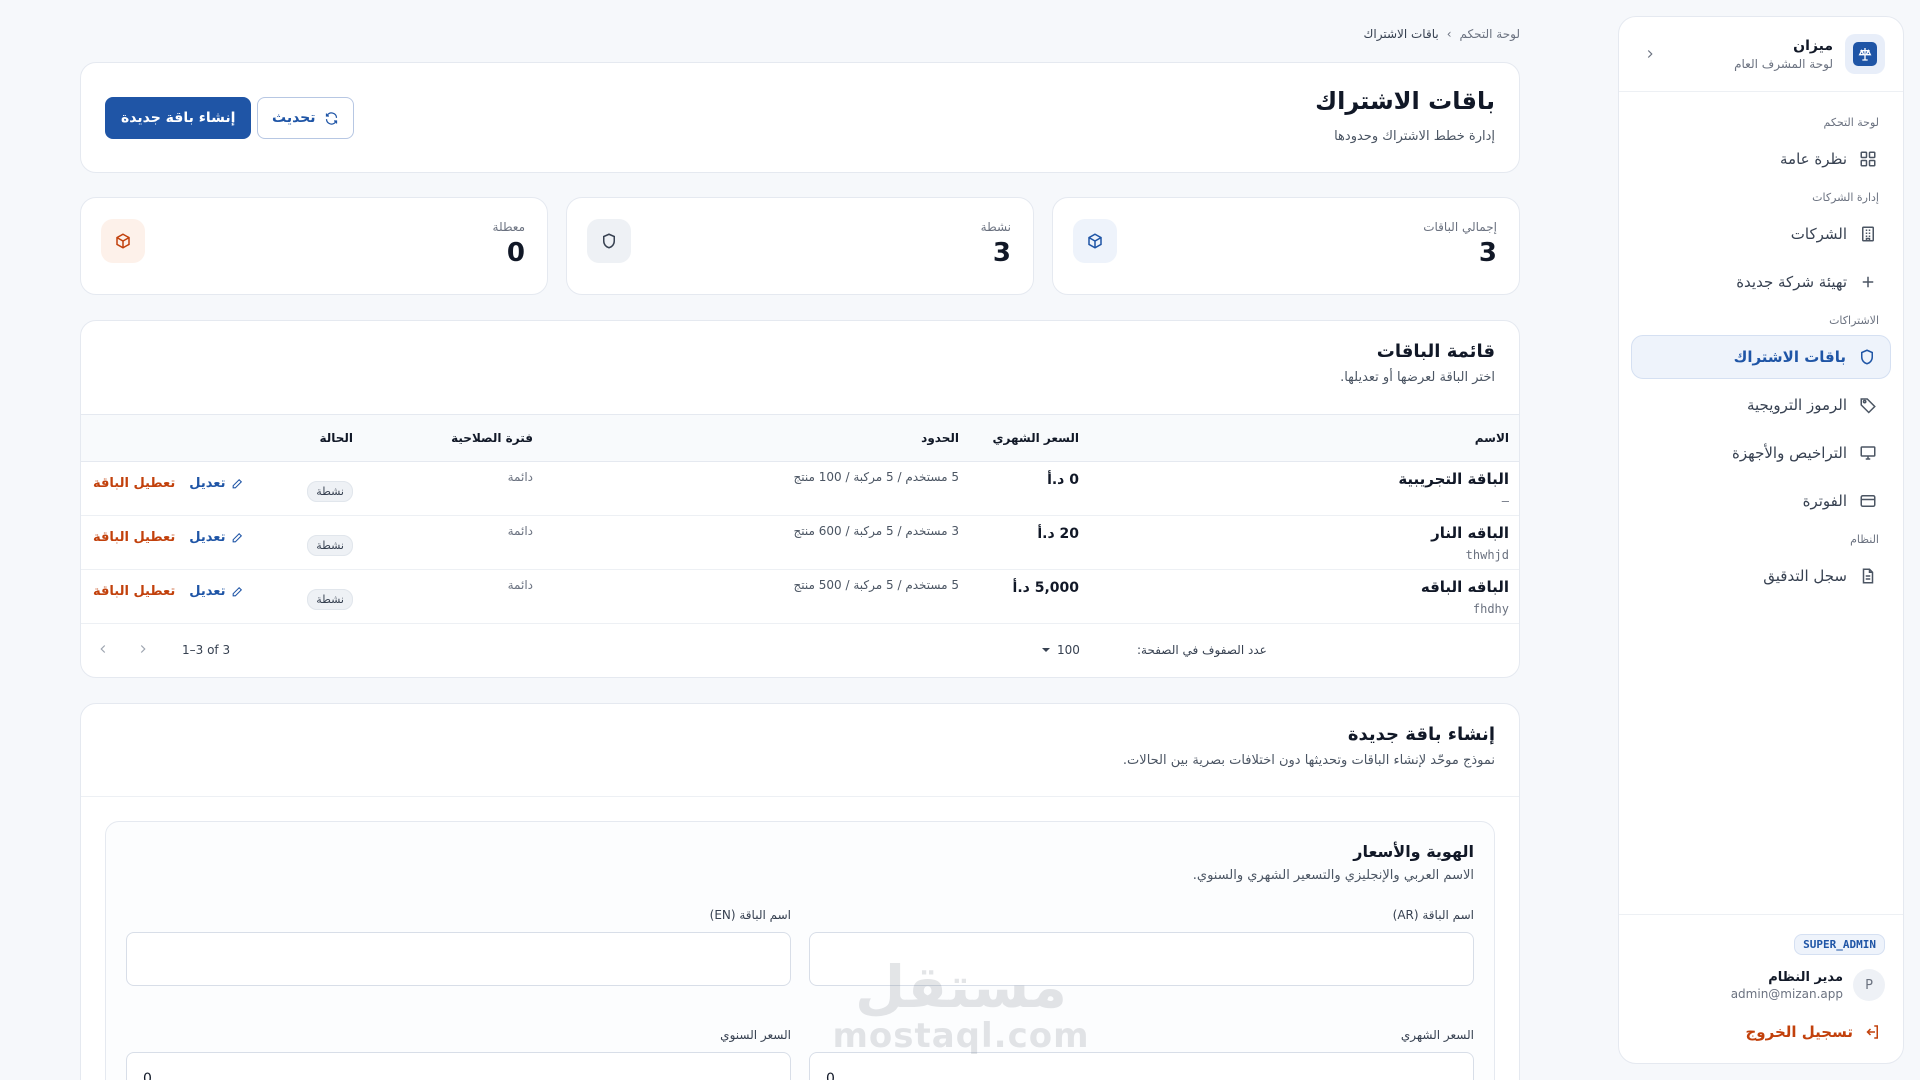  I want to click on form-title: إنشاء باقة جديدة, so click(1421, 734).